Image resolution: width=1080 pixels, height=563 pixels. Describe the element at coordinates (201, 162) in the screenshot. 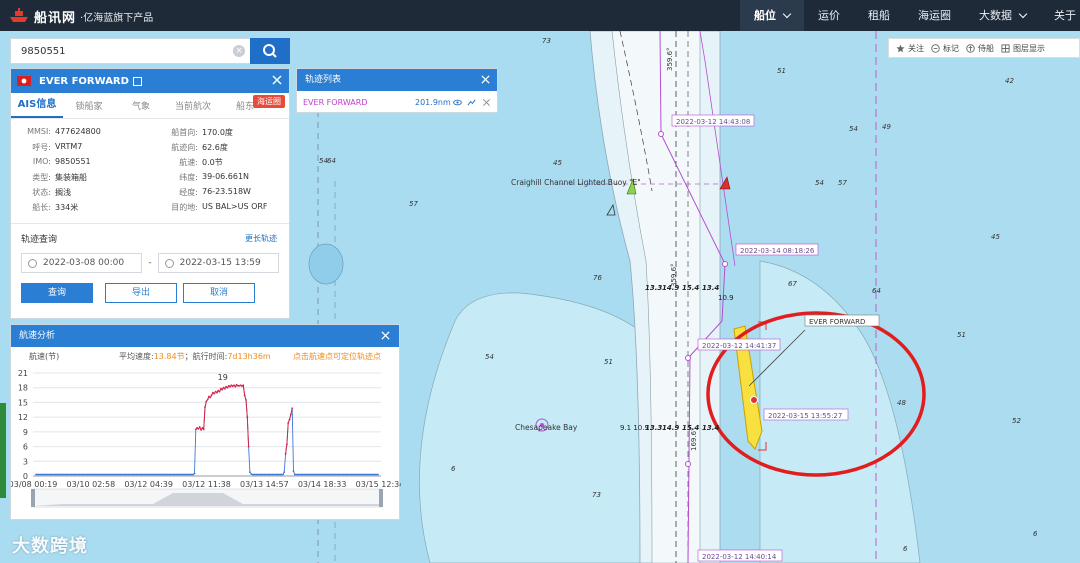

I see `info-speed: 航速: 0.0节` at that location.